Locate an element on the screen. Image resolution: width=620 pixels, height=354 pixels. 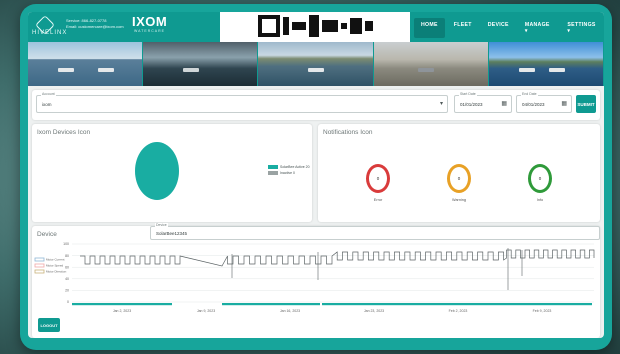
warning-ring: 0 is located at coordinates (459, 178).